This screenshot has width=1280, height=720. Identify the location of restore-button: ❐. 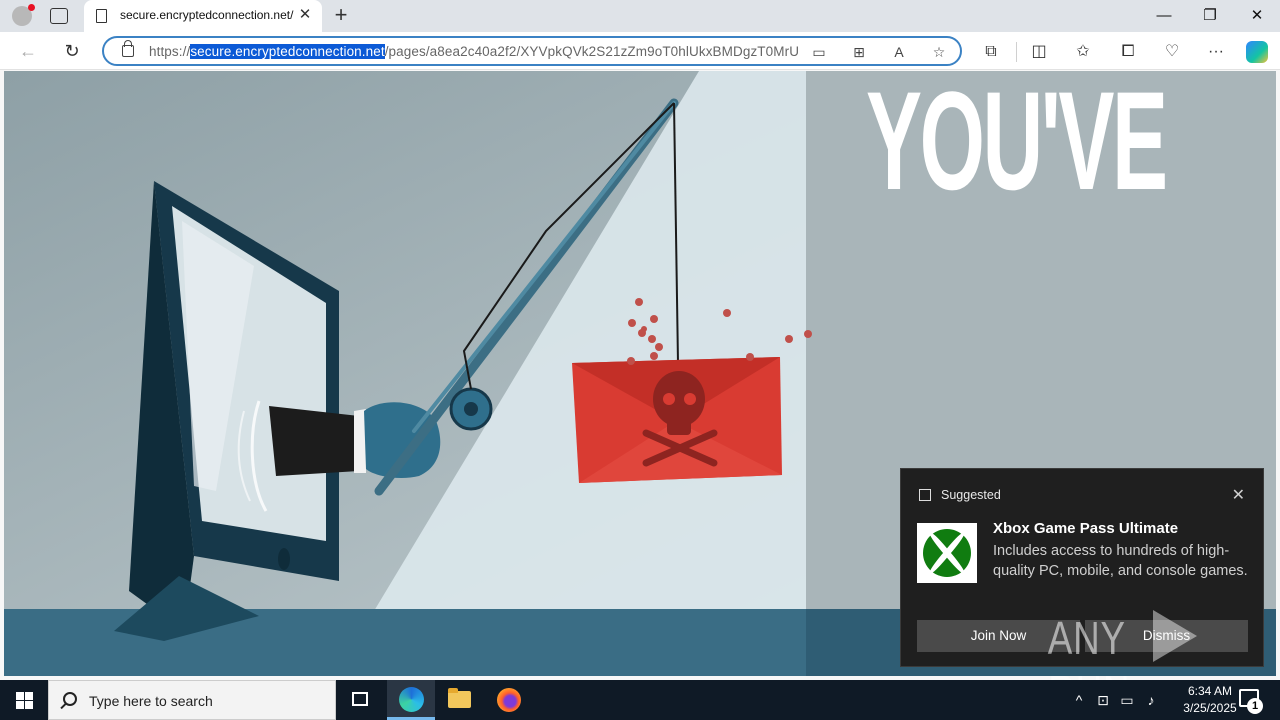
(1210, 16).